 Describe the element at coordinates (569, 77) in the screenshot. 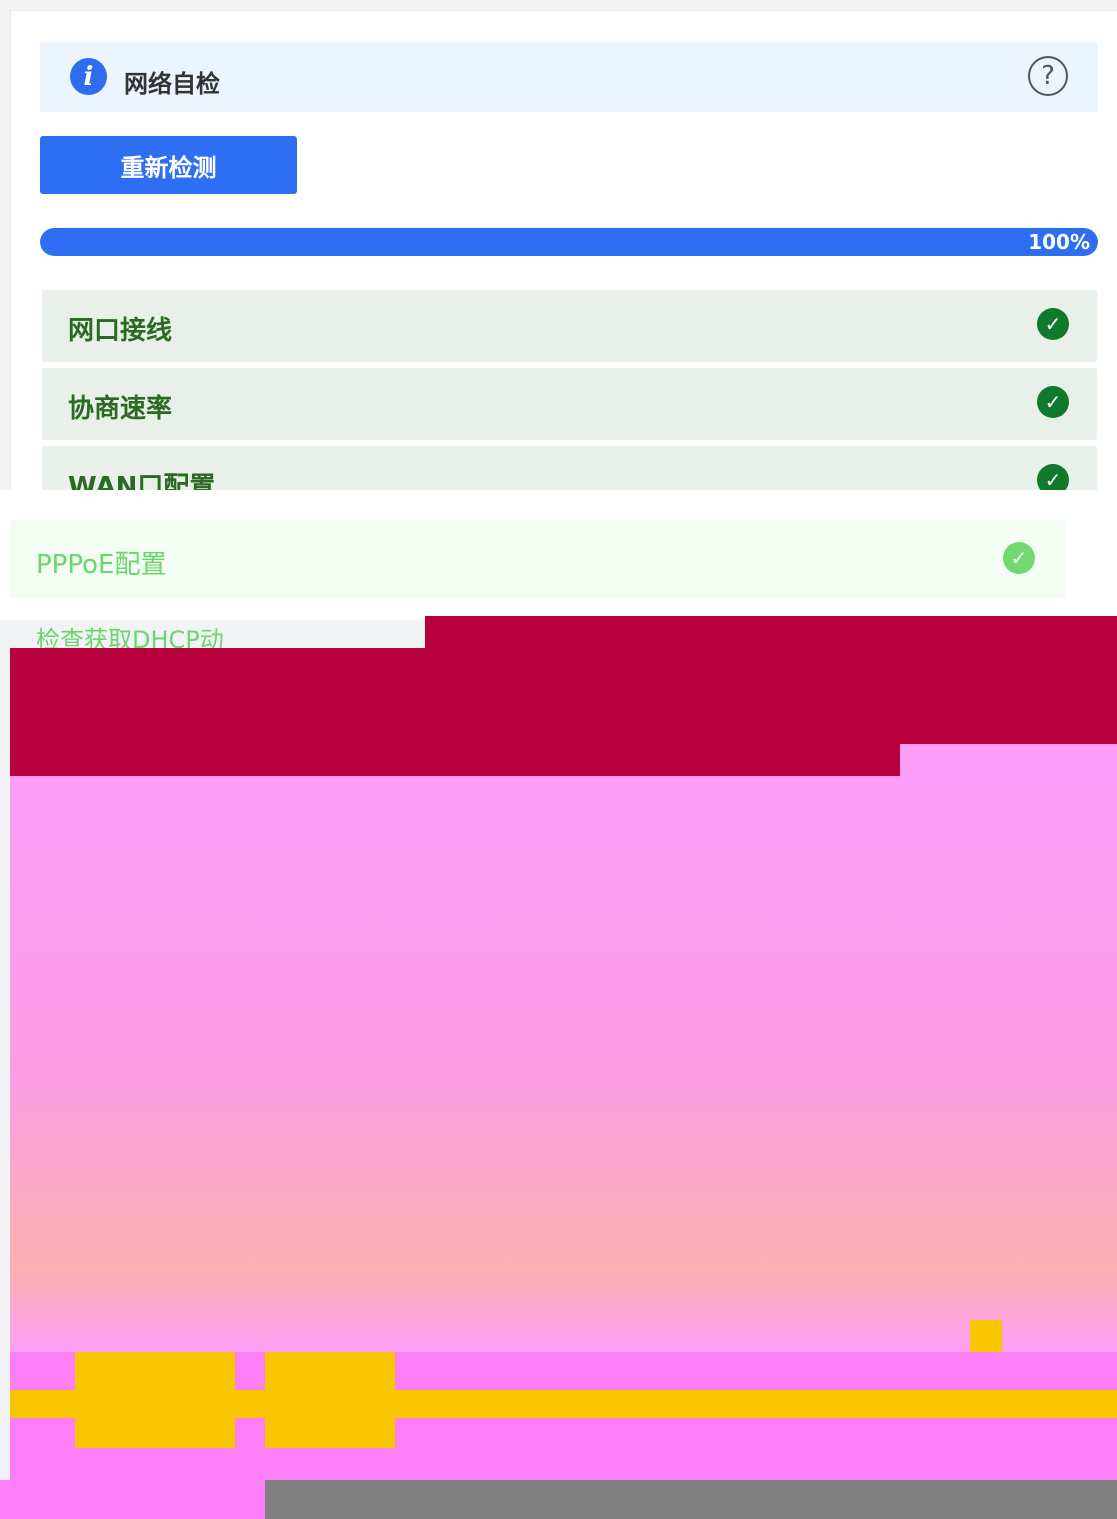

I see `header-bar: i 网络自检 ?` at that location.